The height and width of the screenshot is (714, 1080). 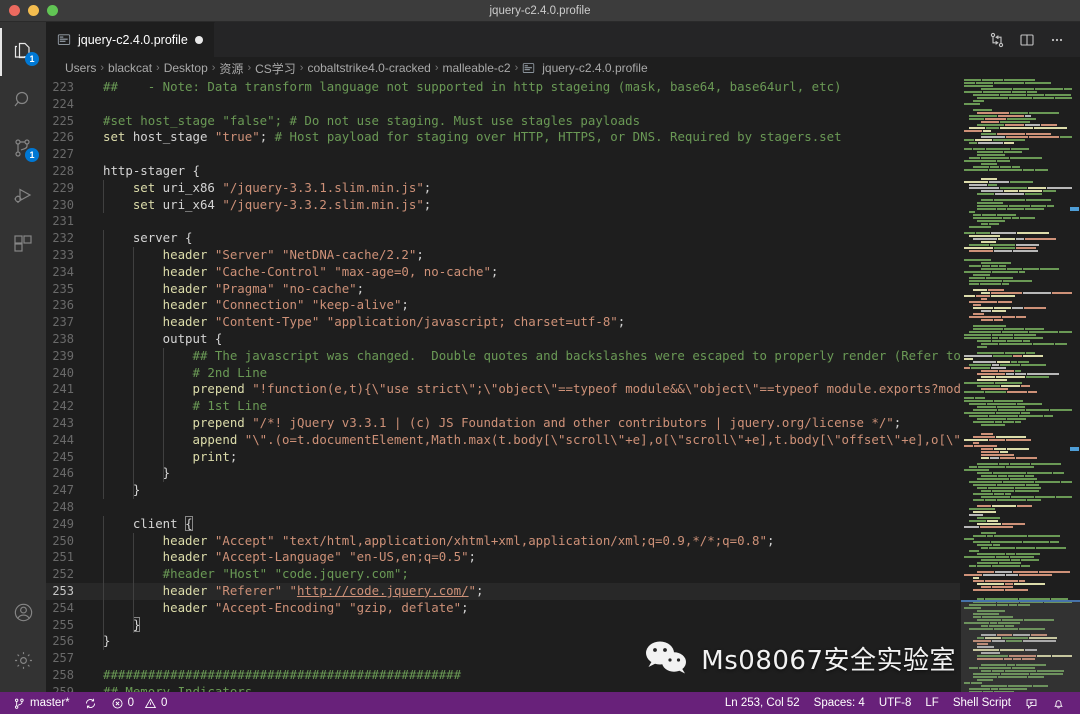 What do you see at coordinates (383, 590) in the screenshot?
I see `code-link: http://code.jquery.com/` at bounding box center [383, 590].